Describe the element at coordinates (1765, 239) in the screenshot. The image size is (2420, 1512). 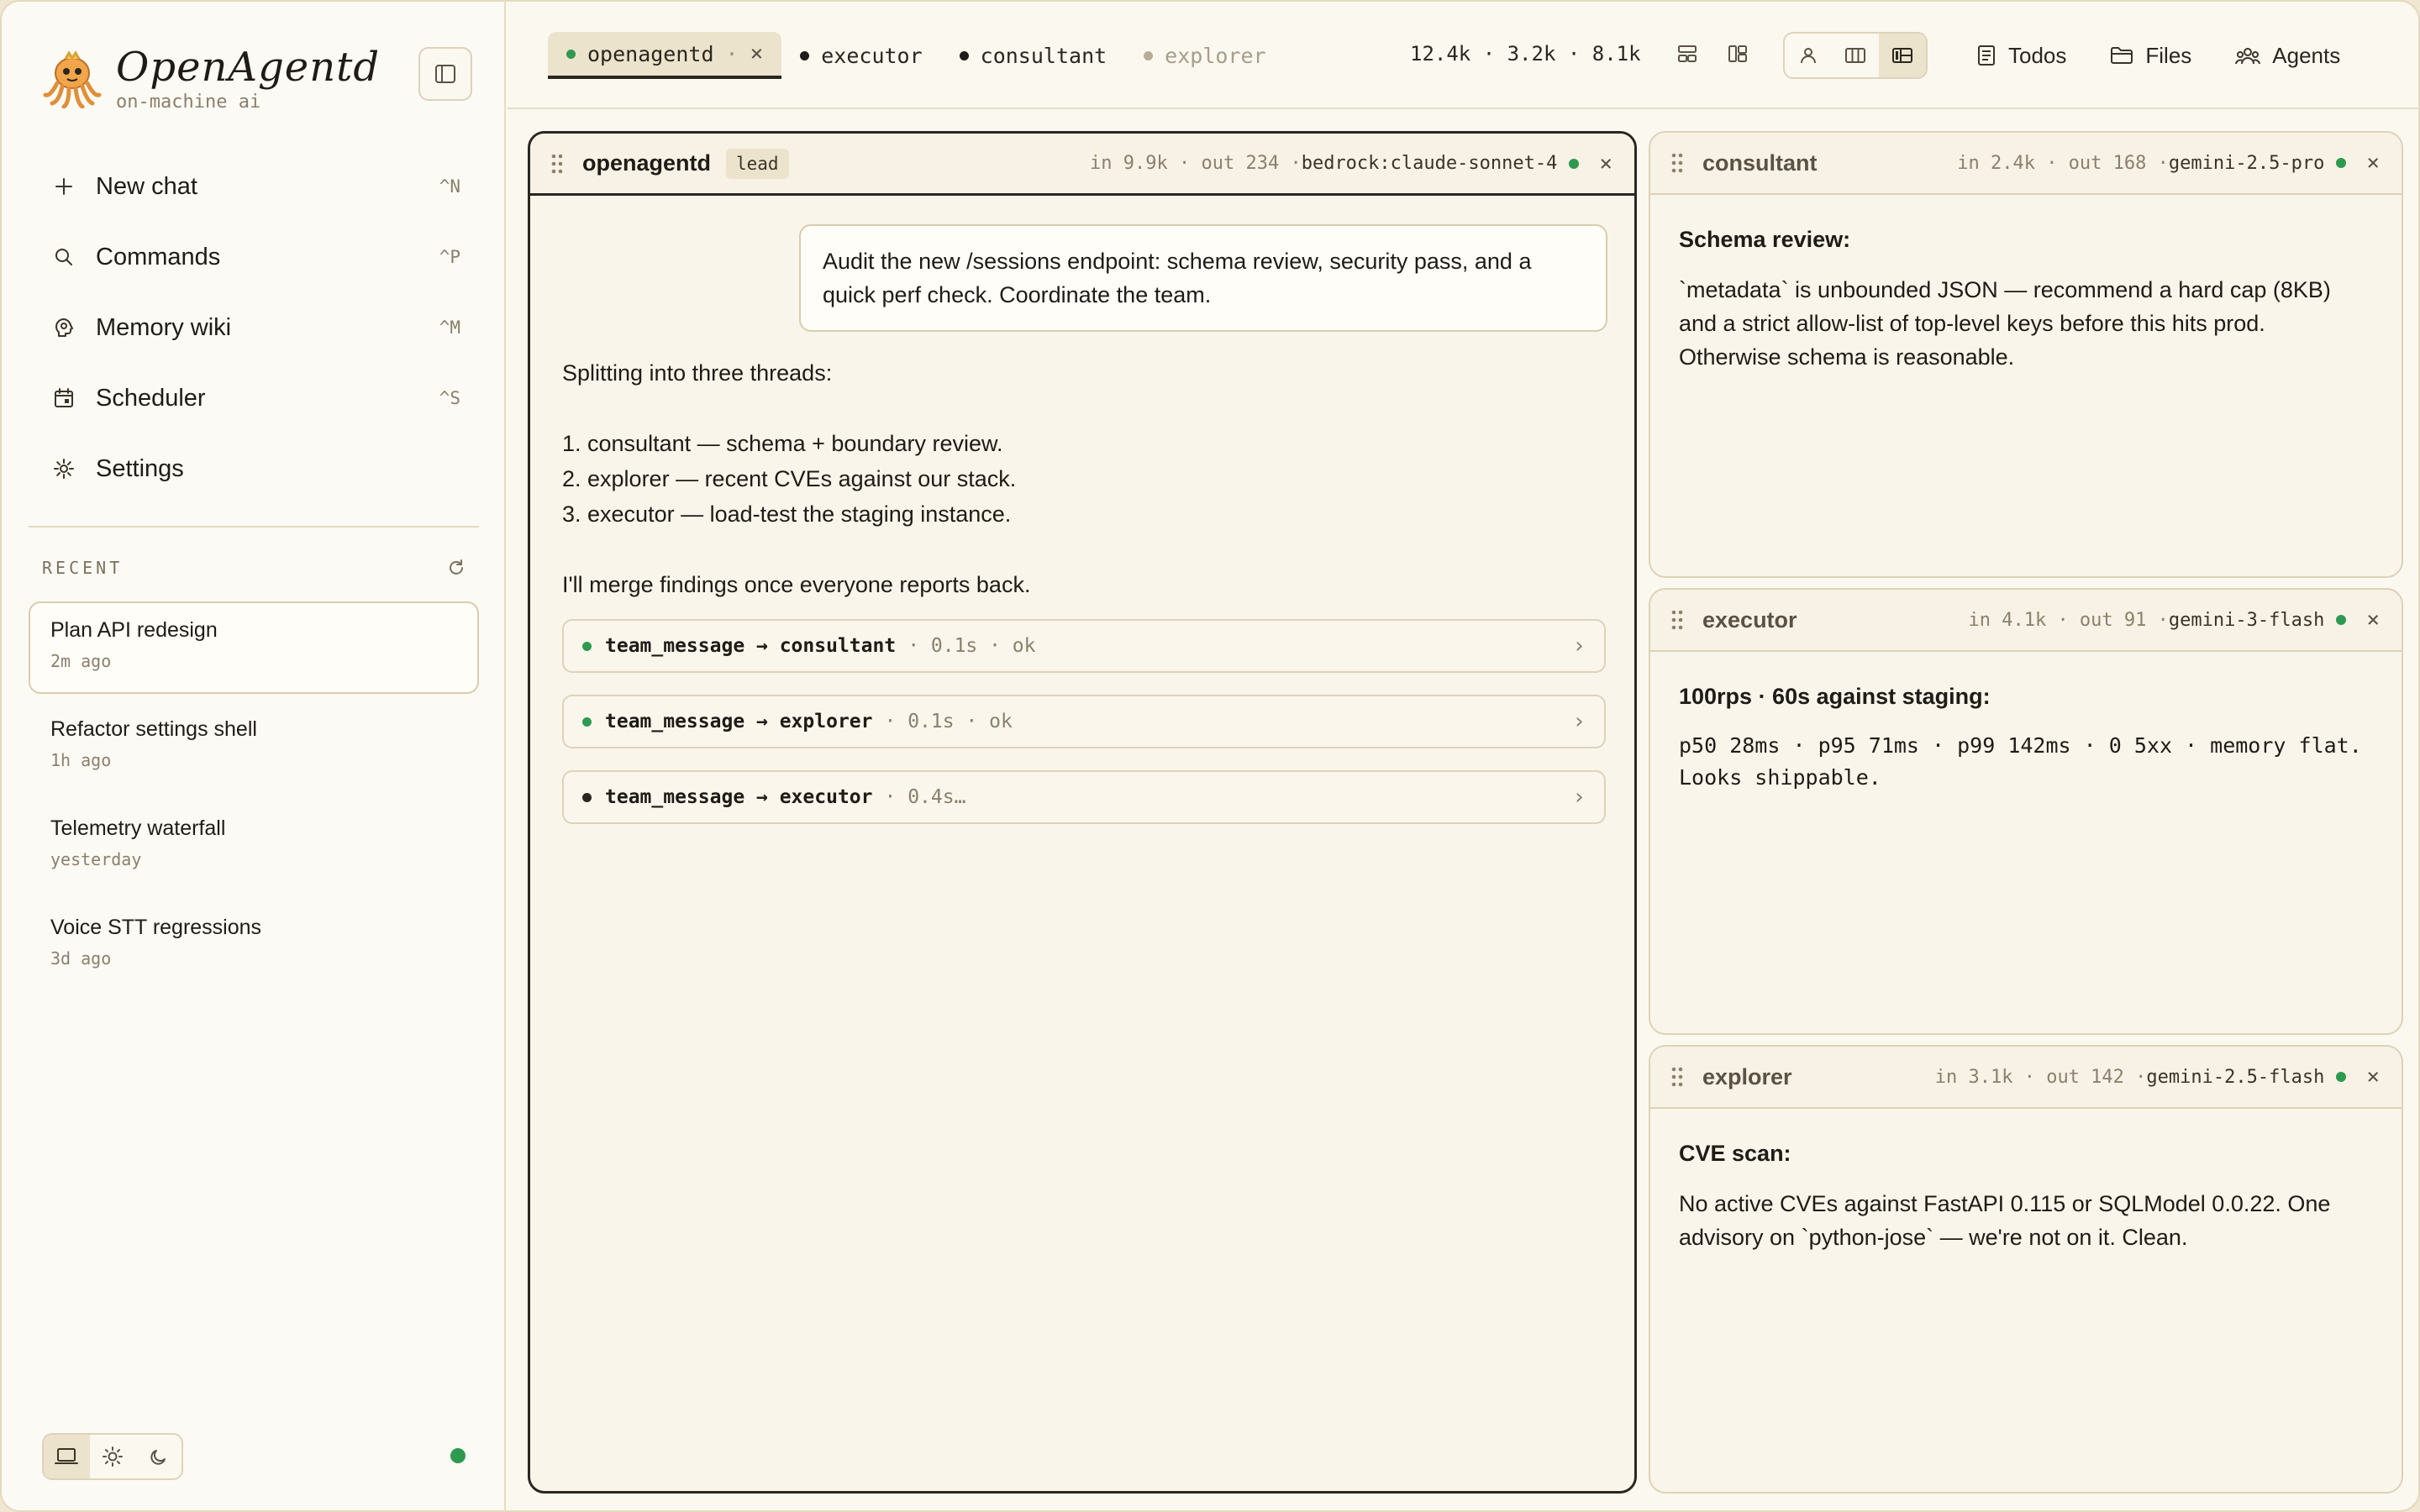
I see `pane-heading: Schema review:` at that location.